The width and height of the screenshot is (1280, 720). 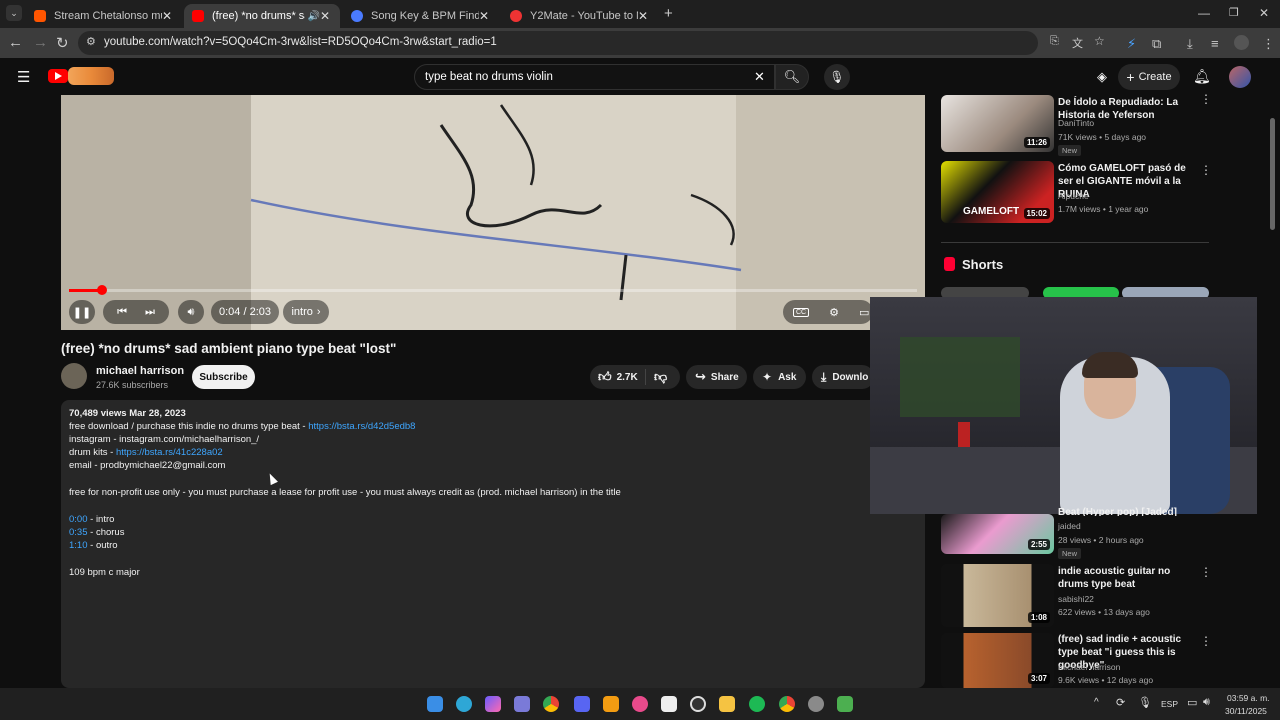 What do you see at coordinates (698, 704) in the screenshot?
I see `obs-icon` at bounding box center [698, 704].